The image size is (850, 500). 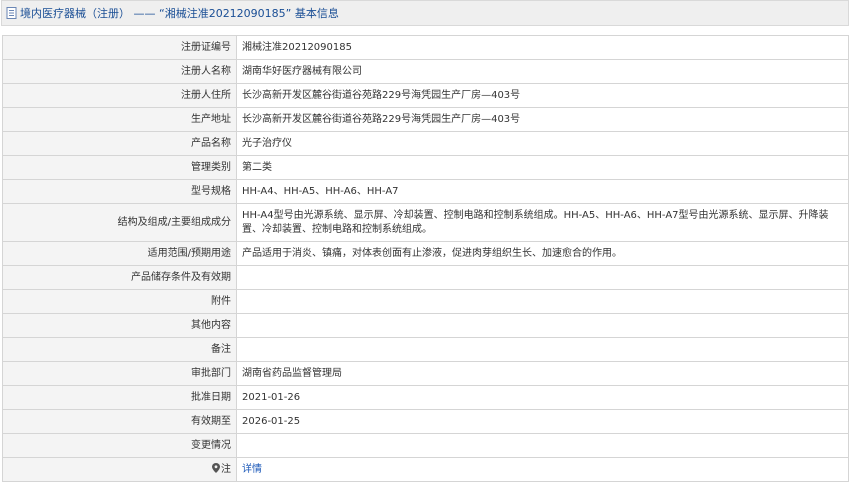 I want to click on detail-link: 详情, so click(x=252, y=469).